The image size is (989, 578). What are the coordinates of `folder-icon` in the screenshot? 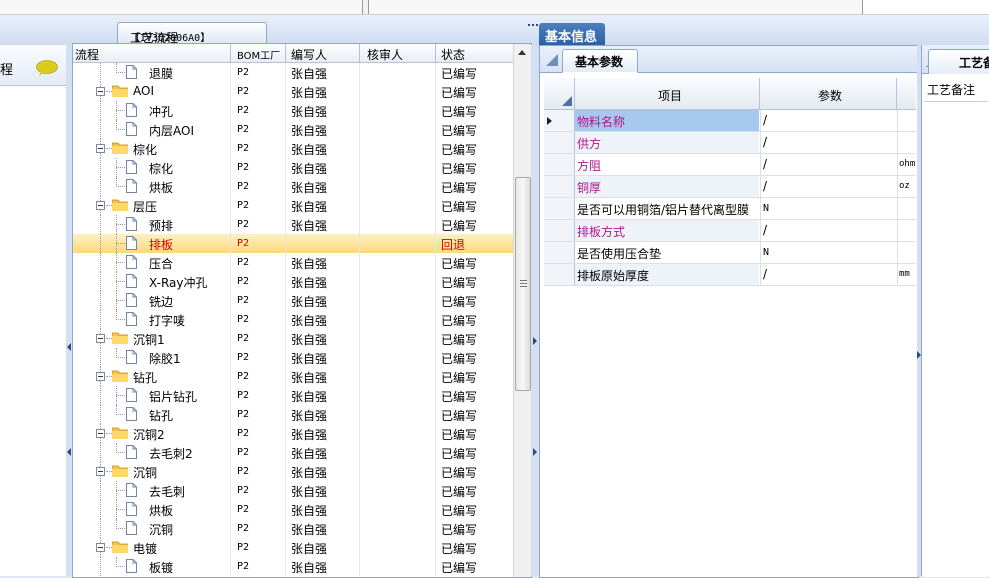 It's located at (120, 205).